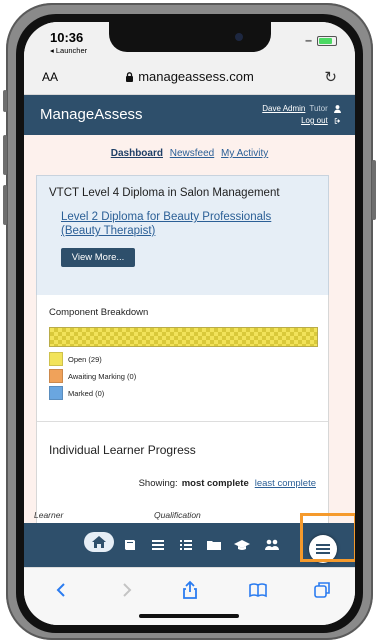  I want to click on back-to-launcher: ◂ Launcher, so click(68, 50).